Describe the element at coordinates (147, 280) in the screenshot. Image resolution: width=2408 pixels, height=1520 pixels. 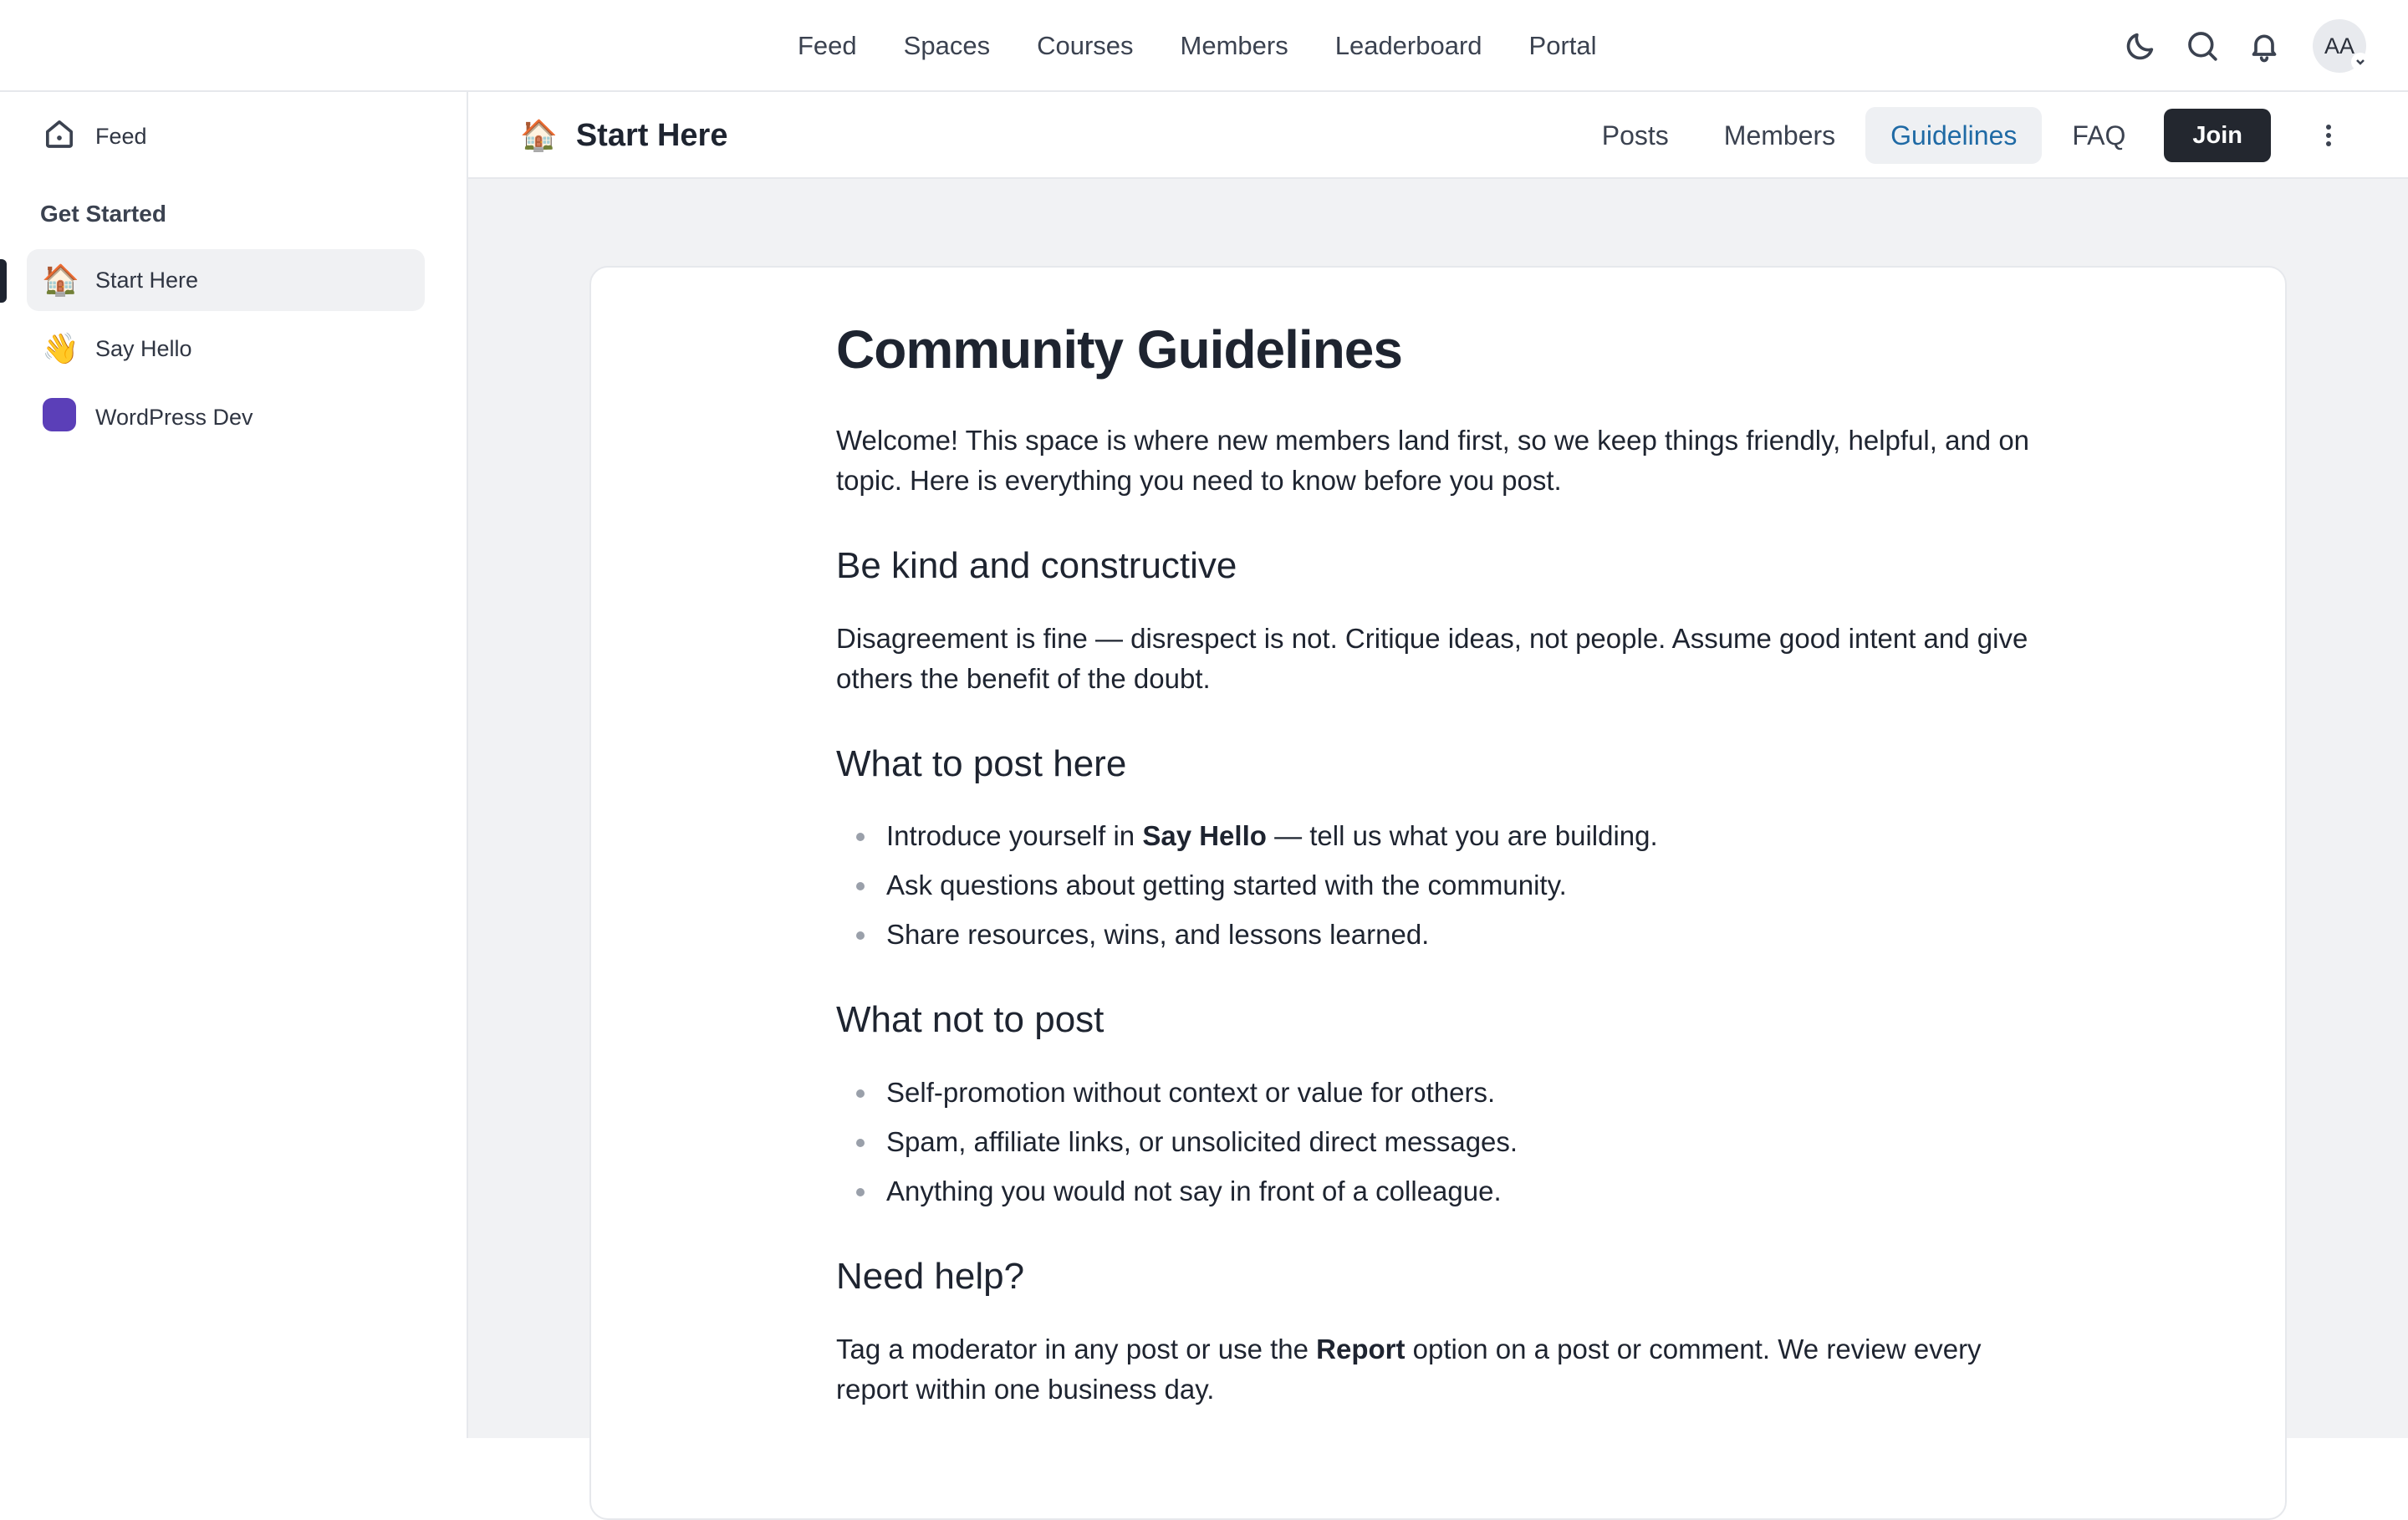
I see `sidebar-item-label: Start Here` at that location.